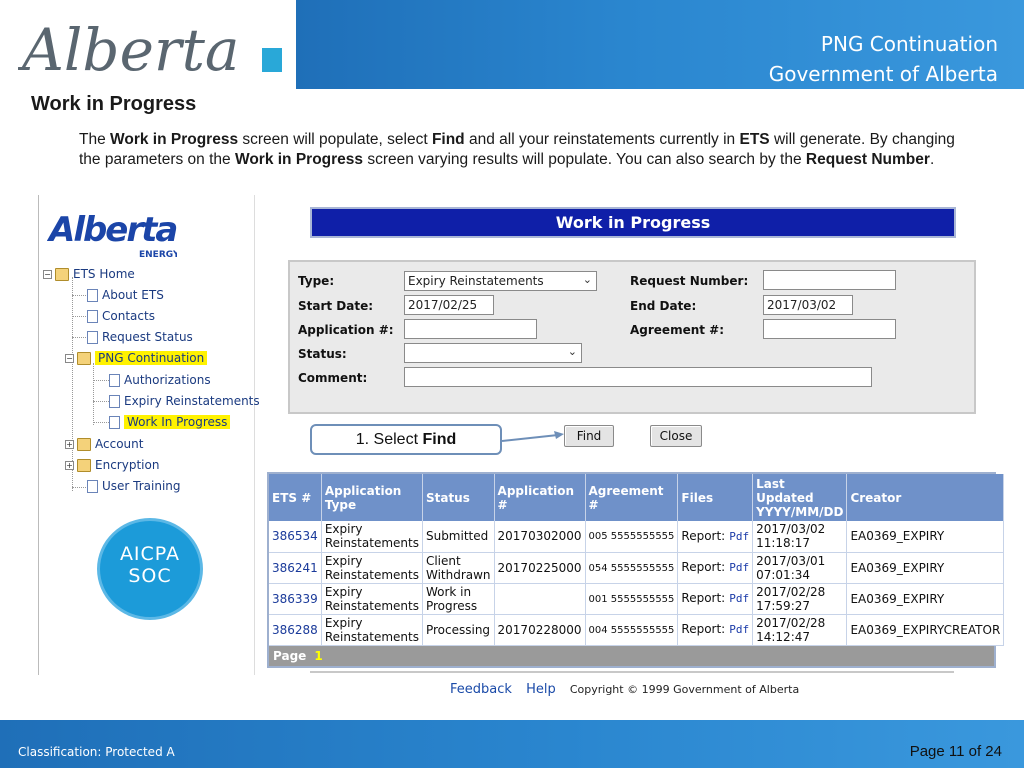 The width and height of the screenshot is (1024, 768). Describe the element at coordinates (481, 689) in the screenshot. I see `feedback-link: Feedback` at that location.